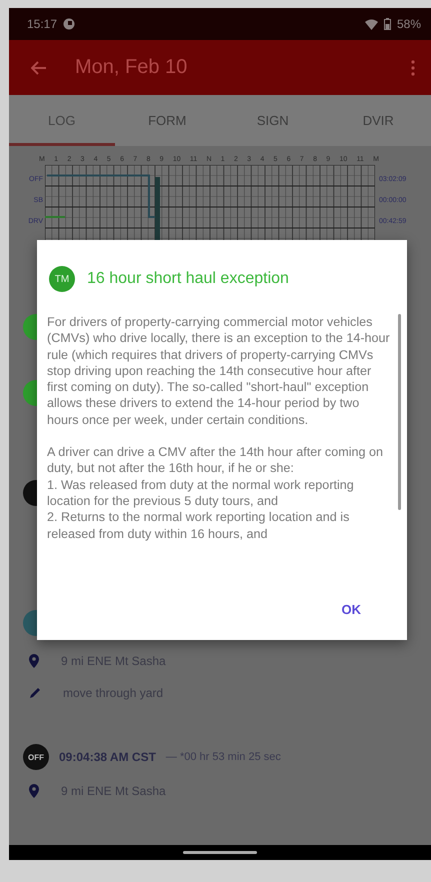 The image size is (431, 882). Describe the element at coordinates (107, 757) in the screenshot. I see `event-time: 09:04:38 AM CST` at that location.